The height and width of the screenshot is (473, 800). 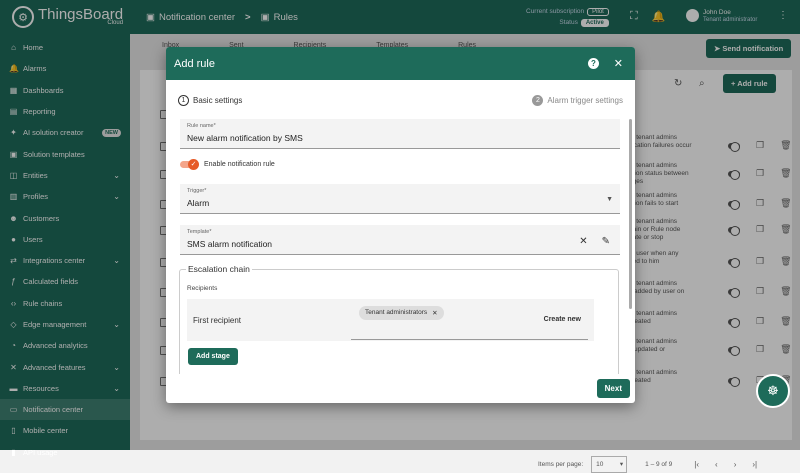 What do you see at coordinates (202, 288) in the screenshot?
I see `recipients-label: Recipients` at bounding box center [202, 288].